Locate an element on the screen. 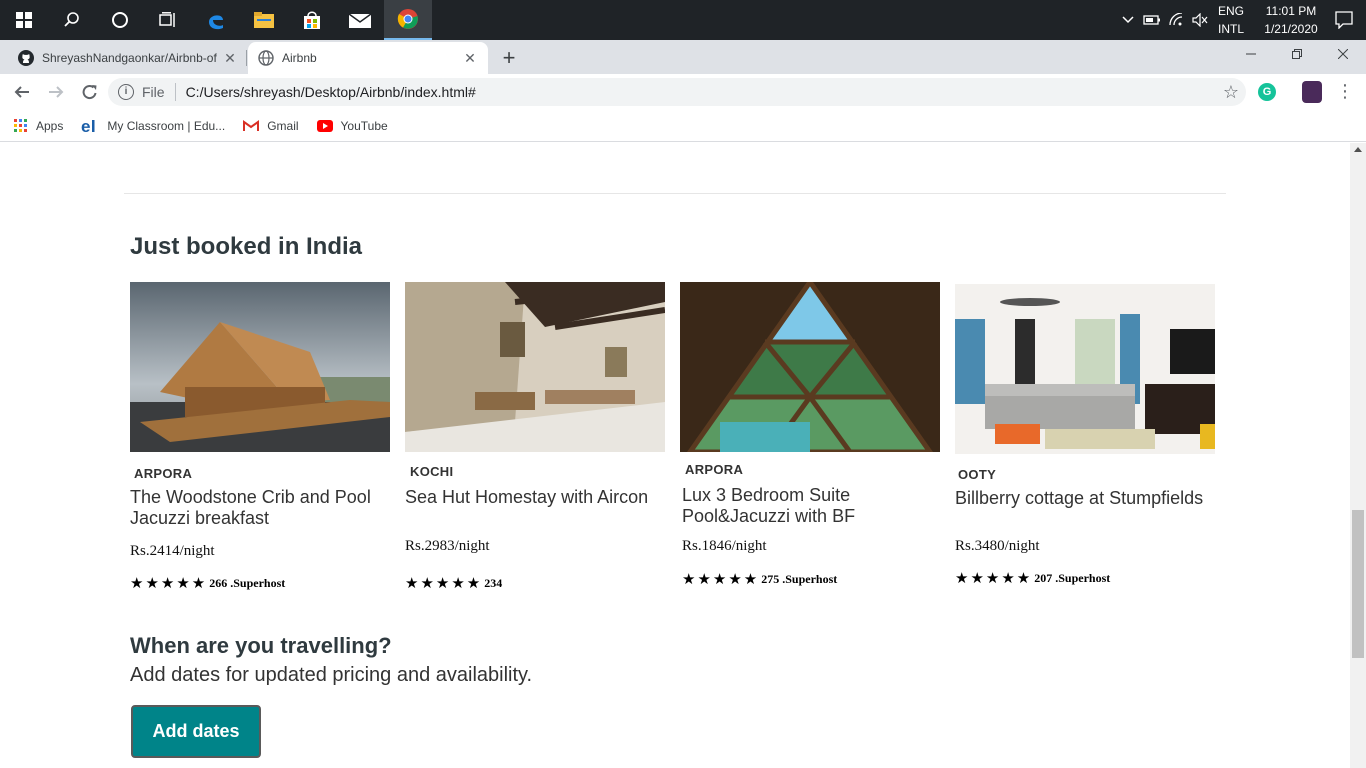  kebab-menu-icon: ⋮ is located at coordinates (1345, 91).